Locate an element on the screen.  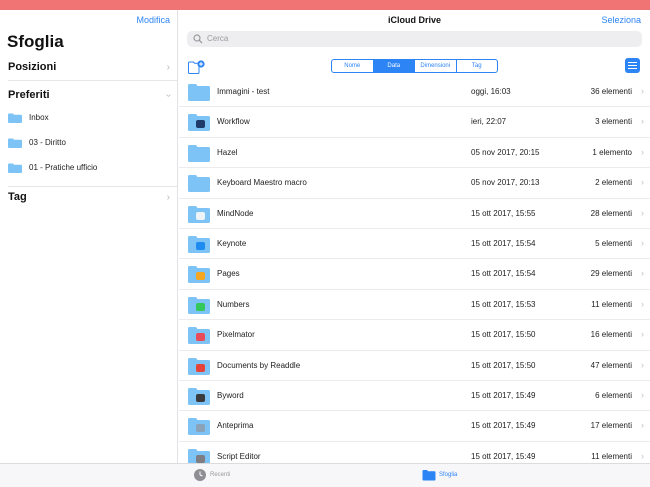
file-row: Pages 15 ott 2017, 15:54 29 elementi › is located at coordinates (414, 274).